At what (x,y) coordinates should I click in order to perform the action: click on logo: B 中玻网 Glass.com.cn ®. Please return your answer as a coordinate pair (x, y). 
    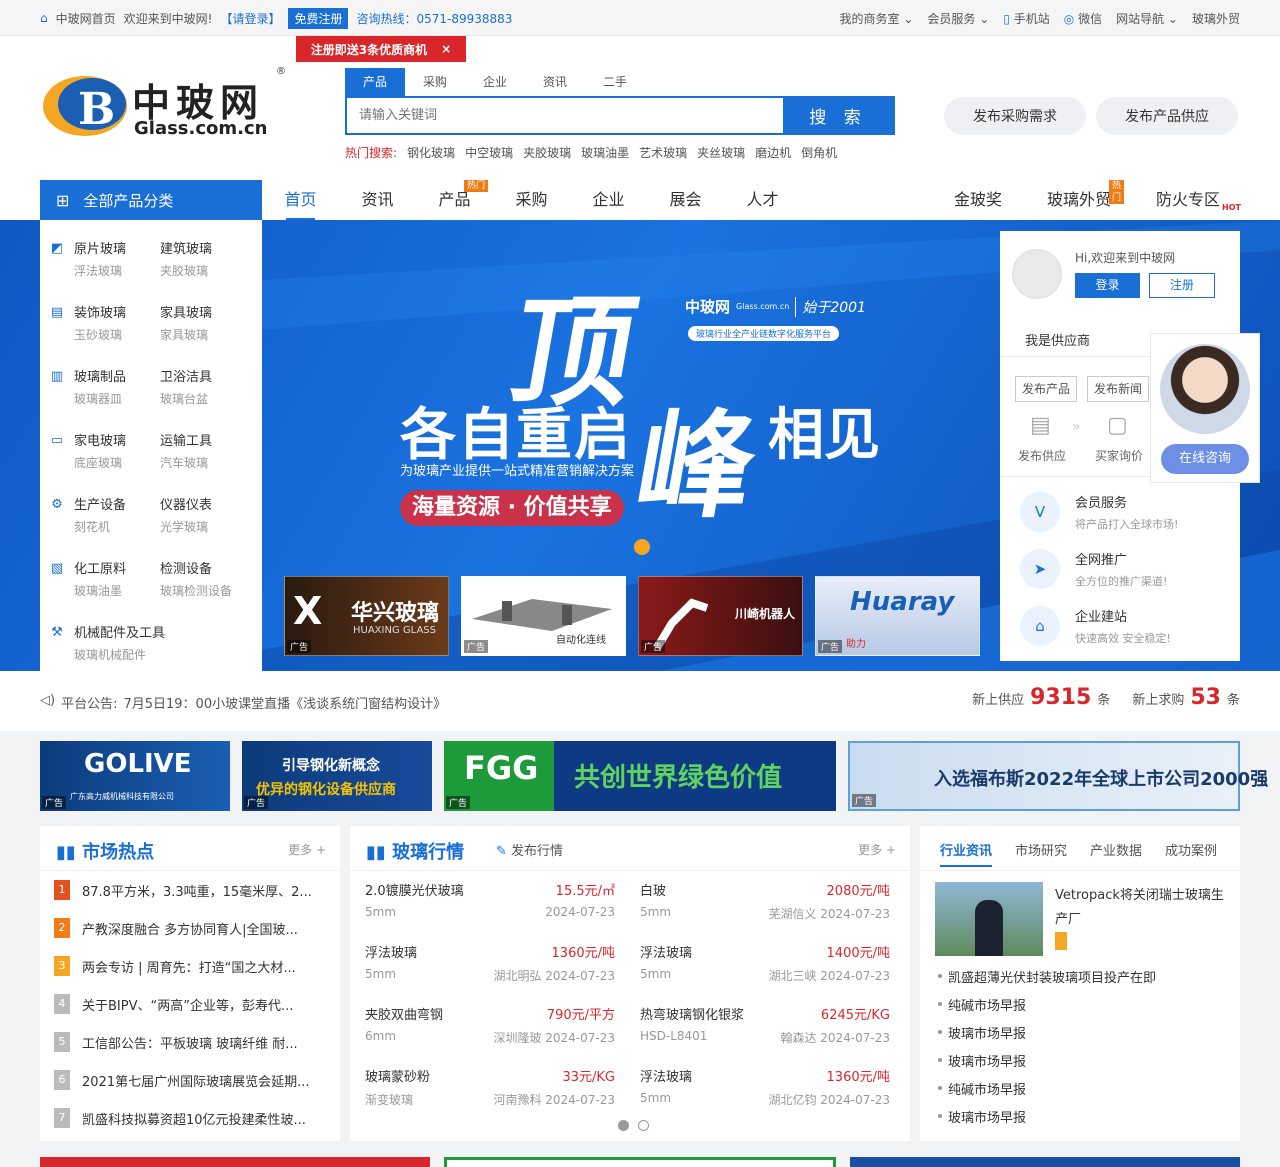
    Looking at the image, I should click on (165, 104).